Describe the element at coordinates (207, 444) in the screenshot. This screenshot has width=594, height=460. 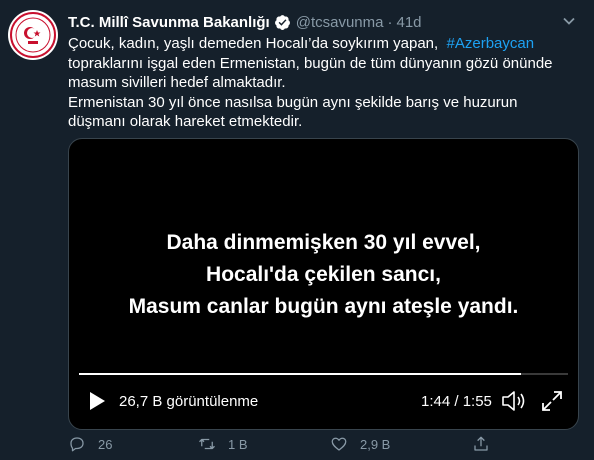
I see `retweet-icon` at that location.